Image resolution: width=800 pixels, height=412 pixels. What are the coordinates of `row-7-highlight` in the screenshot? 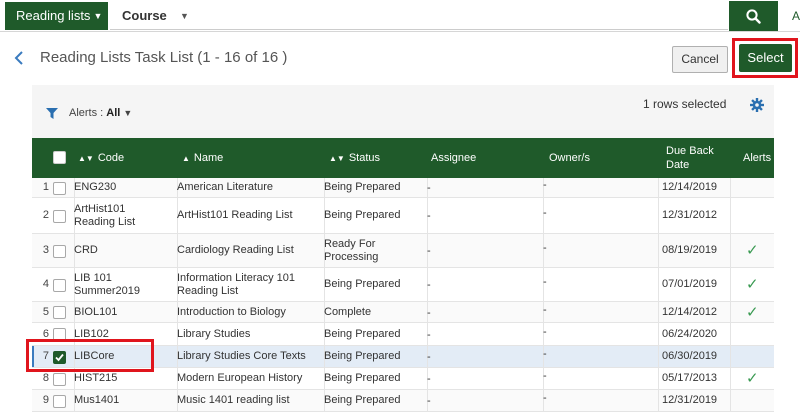 It's located at (90, 355).